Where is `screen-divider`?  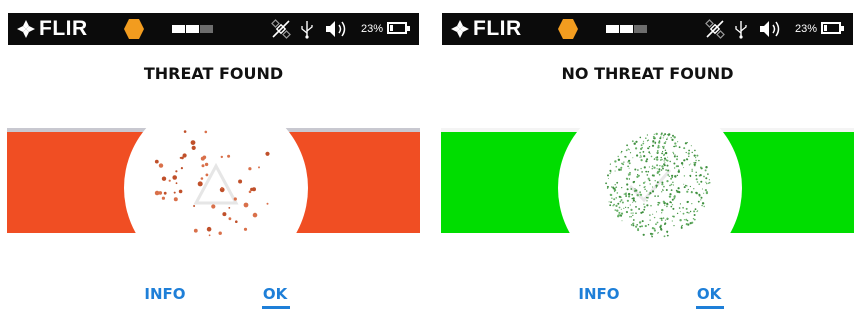 screen-divider is located at coordinates (430, 160).